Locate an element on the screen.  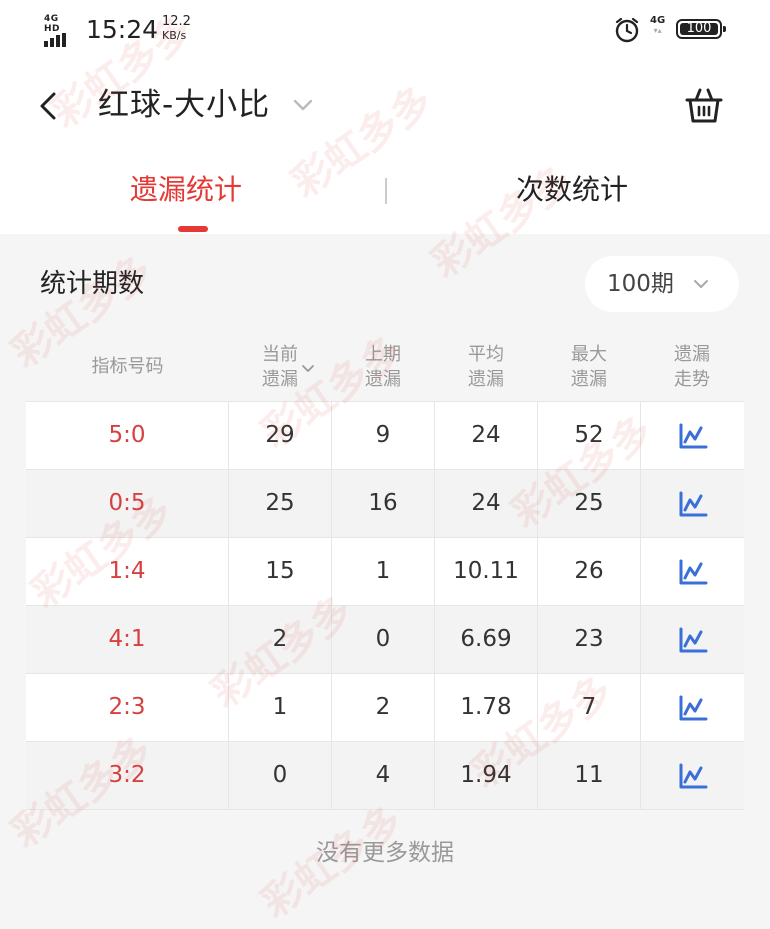
chevron-left-icon is located at coordinates (48, 106).